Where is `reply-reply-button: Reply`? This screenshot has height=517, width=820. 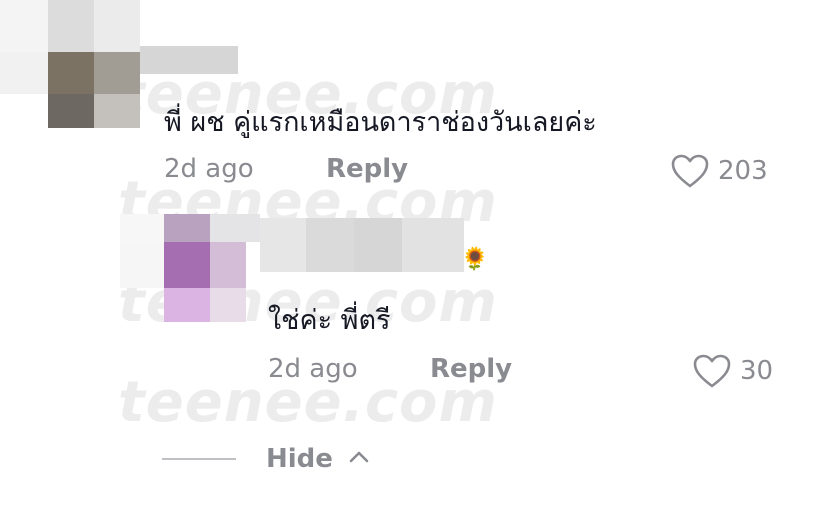 reply-reply-button: Reply is located at coordinates (471, 369).